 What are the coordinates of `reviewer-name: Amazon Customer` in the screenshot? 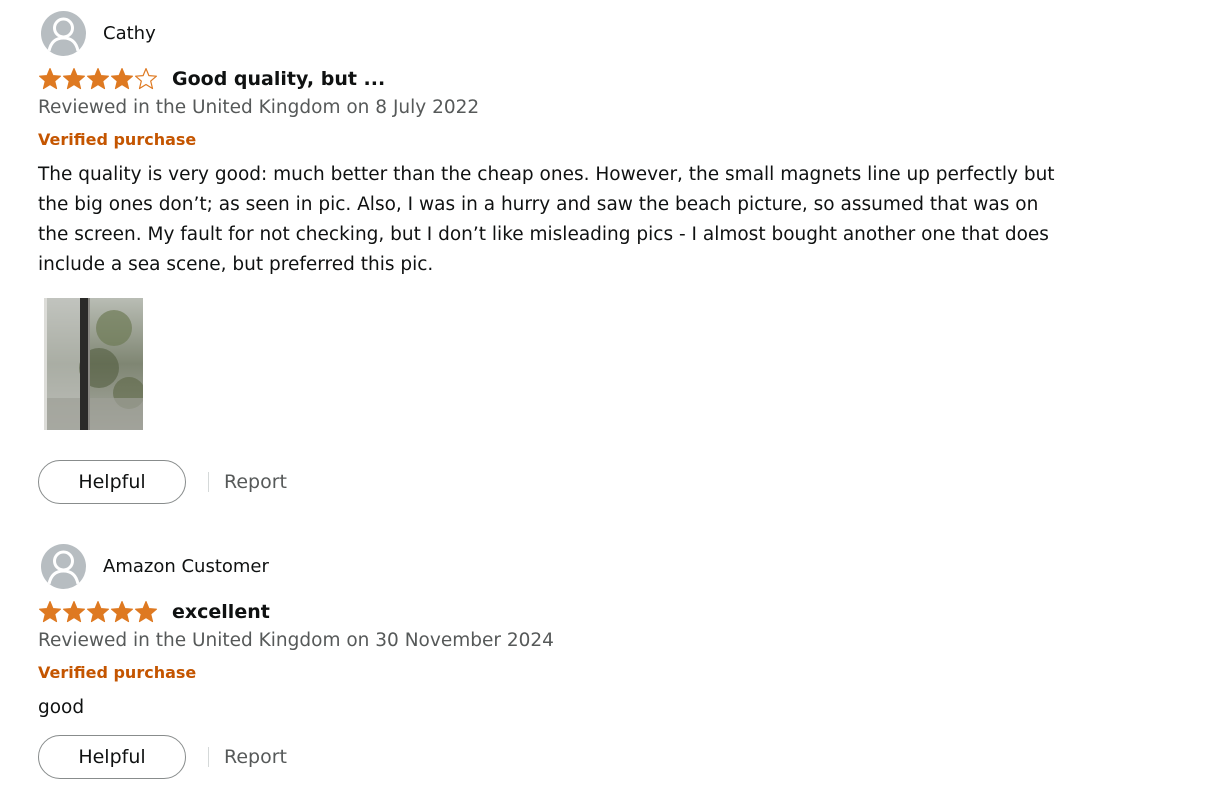 It's located at (186, 566).